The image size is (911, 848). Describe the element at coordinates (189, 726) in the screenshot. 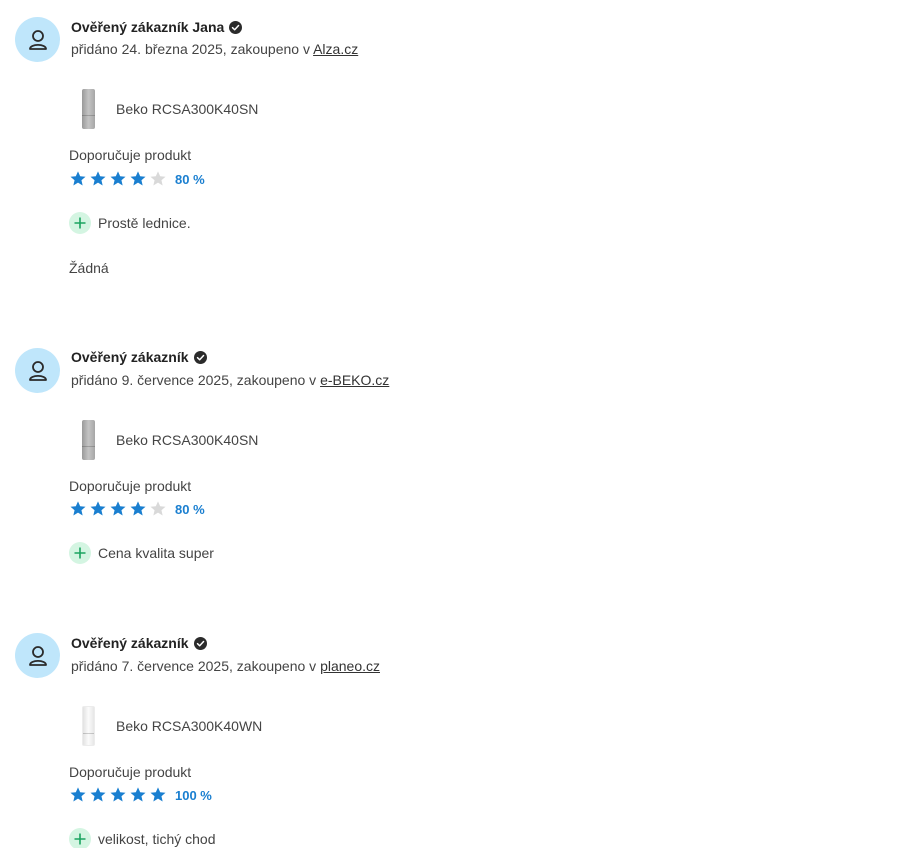

I see `product-name: Beko RCSA300K40WN` at that location.